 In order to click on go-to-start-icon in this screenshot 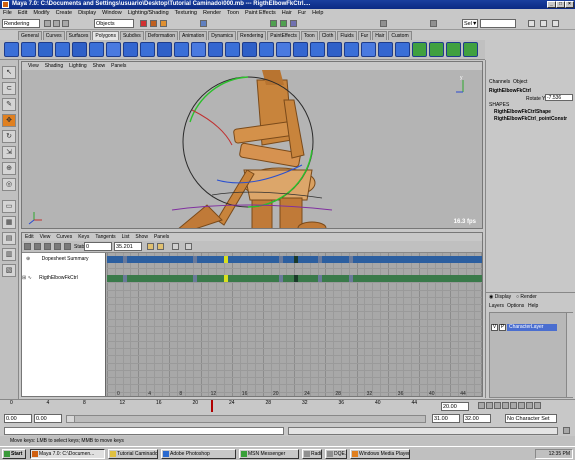, I will do `click(481, 405)`.